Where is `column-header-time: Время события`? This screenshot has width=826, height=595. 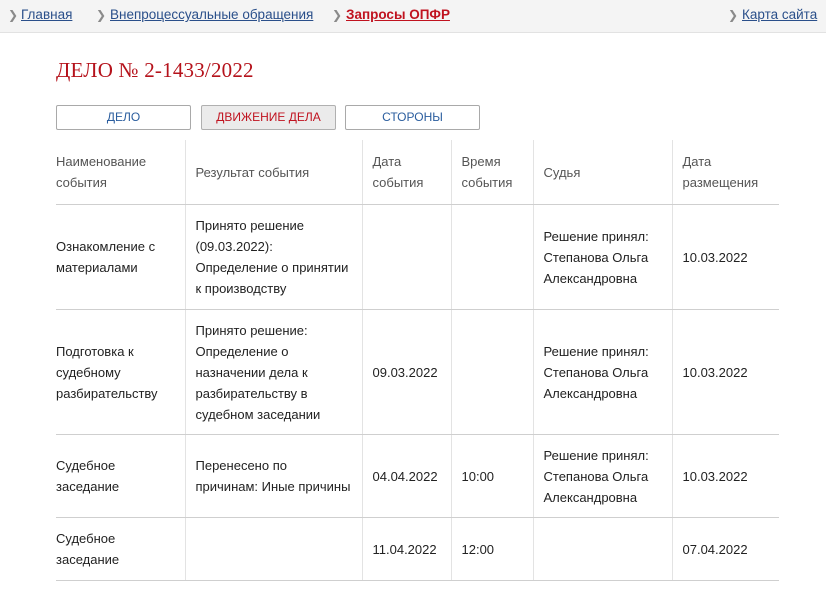 column-header-time: Время события is located at coordinates (491, 172).